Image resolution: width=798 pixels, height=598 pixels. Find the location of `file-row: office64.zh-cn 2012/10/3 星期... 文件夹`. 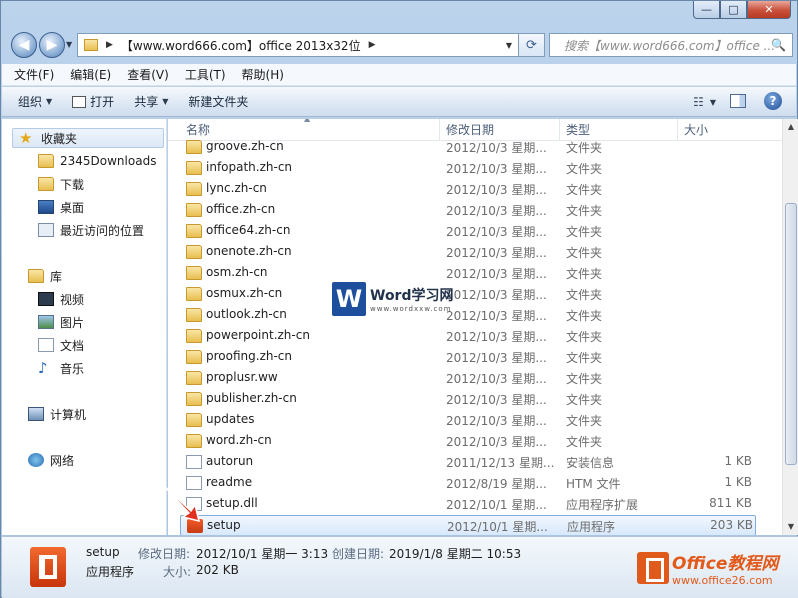

file-row: office64.zh-cn 2012/10/3 星期... 文件夹 is located at coordinates (468, 231).